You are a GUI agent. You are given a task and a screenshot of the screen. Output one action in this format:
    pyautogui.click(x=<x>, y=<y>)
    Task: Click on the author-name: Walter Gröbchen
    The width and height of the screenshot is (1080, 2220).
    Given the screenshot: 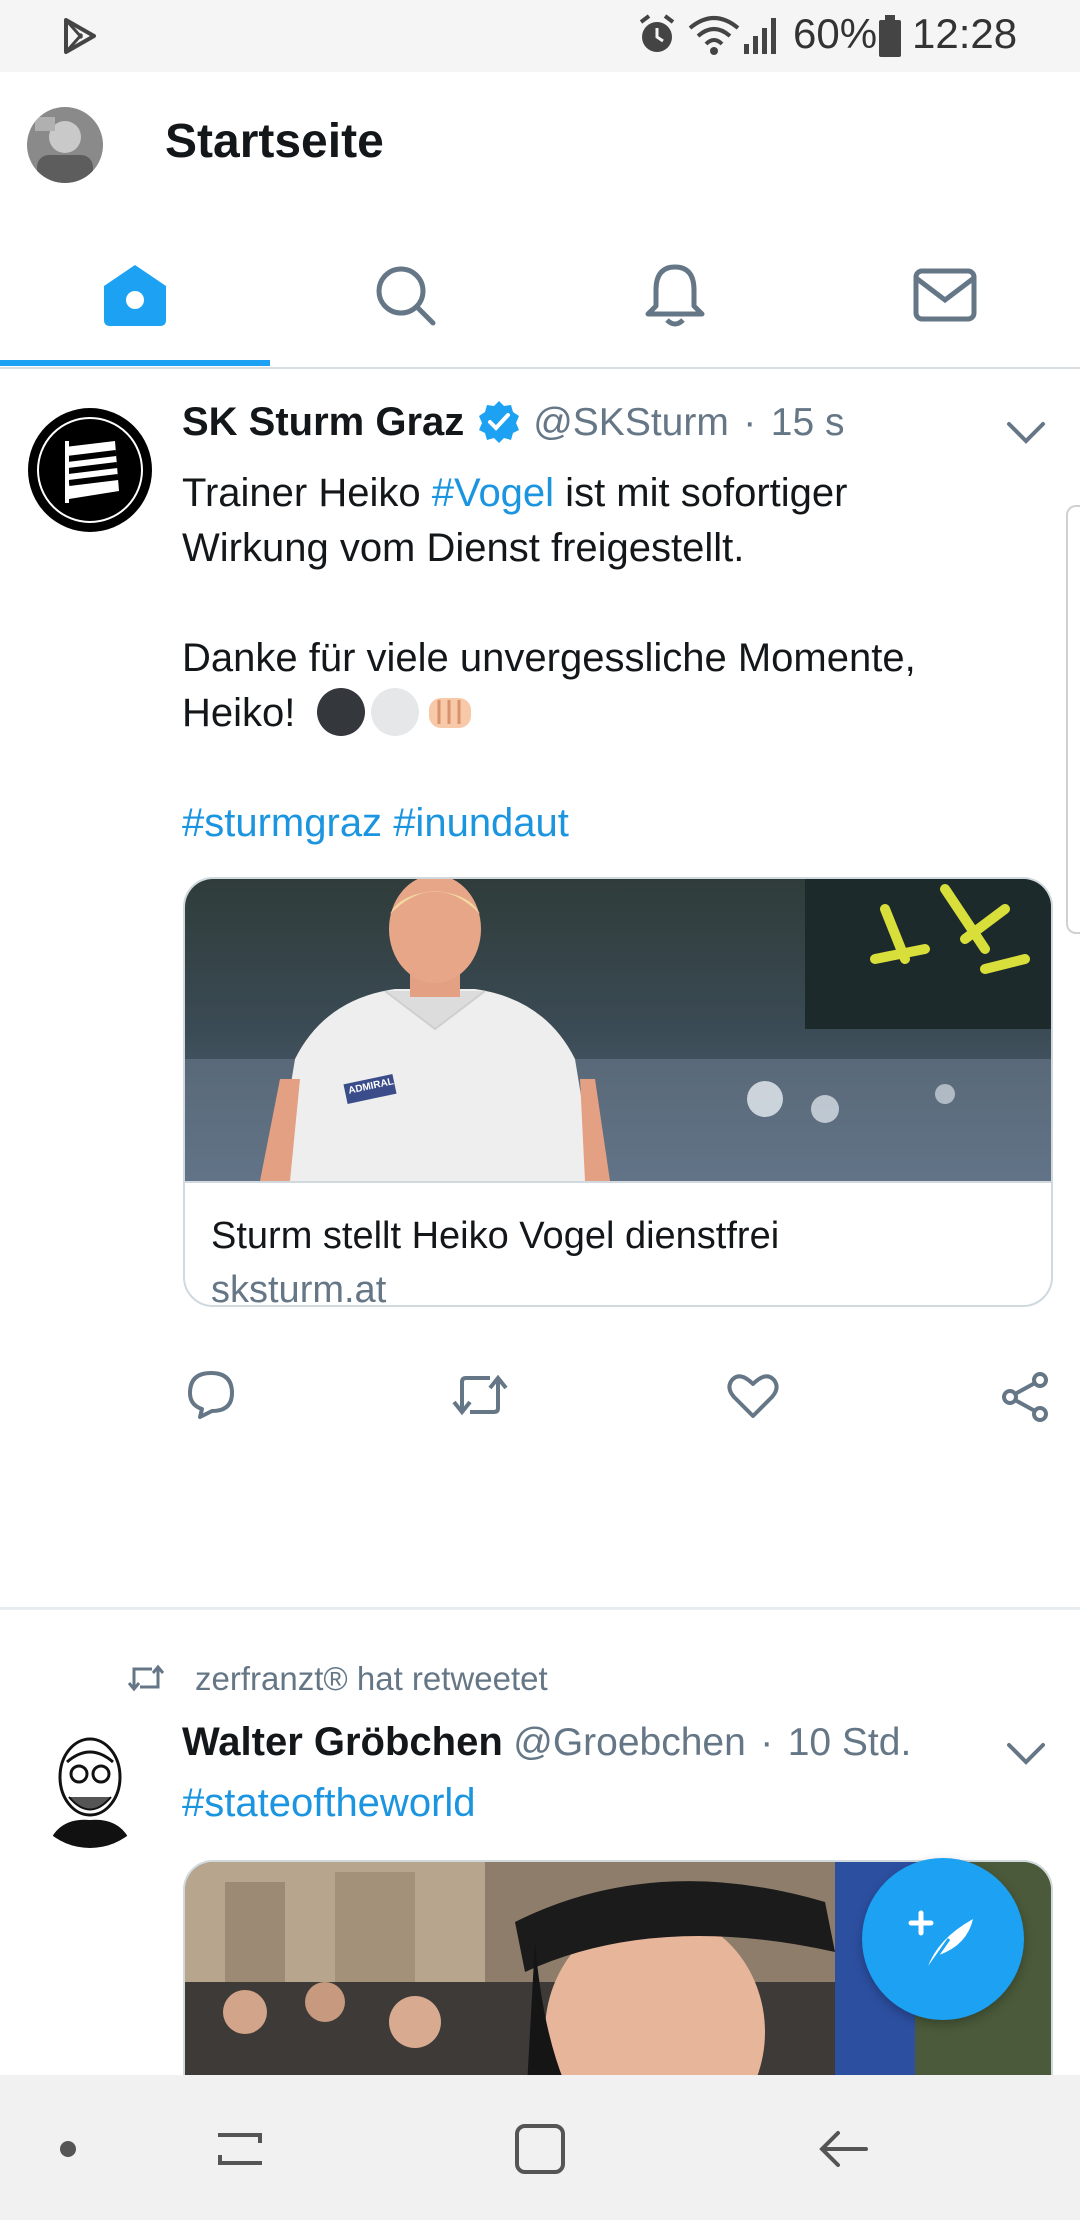 What is the action you would take?
    pyautogui.click(x=342, y=1742)
    